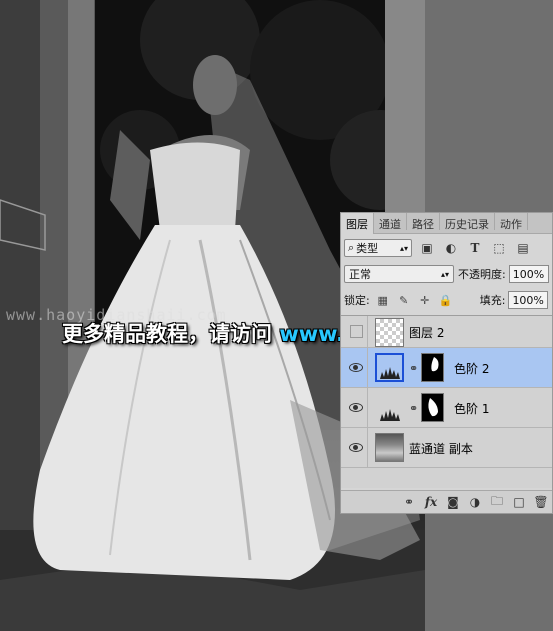  What do you see at coordinates (423, 222) in the screenshot?
I see `tab-paths: 路径` at bounding box center [423, 222].